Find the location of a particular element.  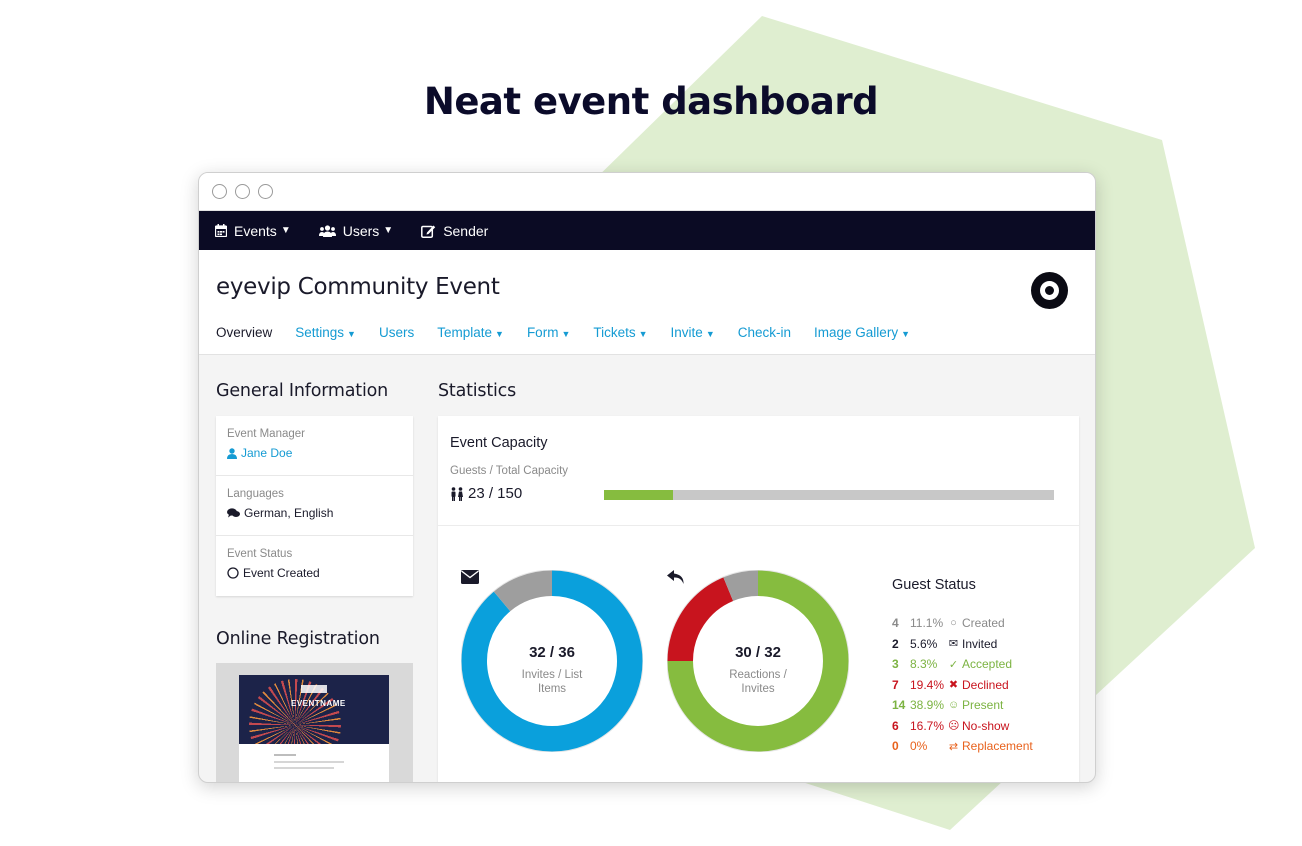

top-navigation: Events ▼ Users ▼ Sender is located at coordinates (647, 230).